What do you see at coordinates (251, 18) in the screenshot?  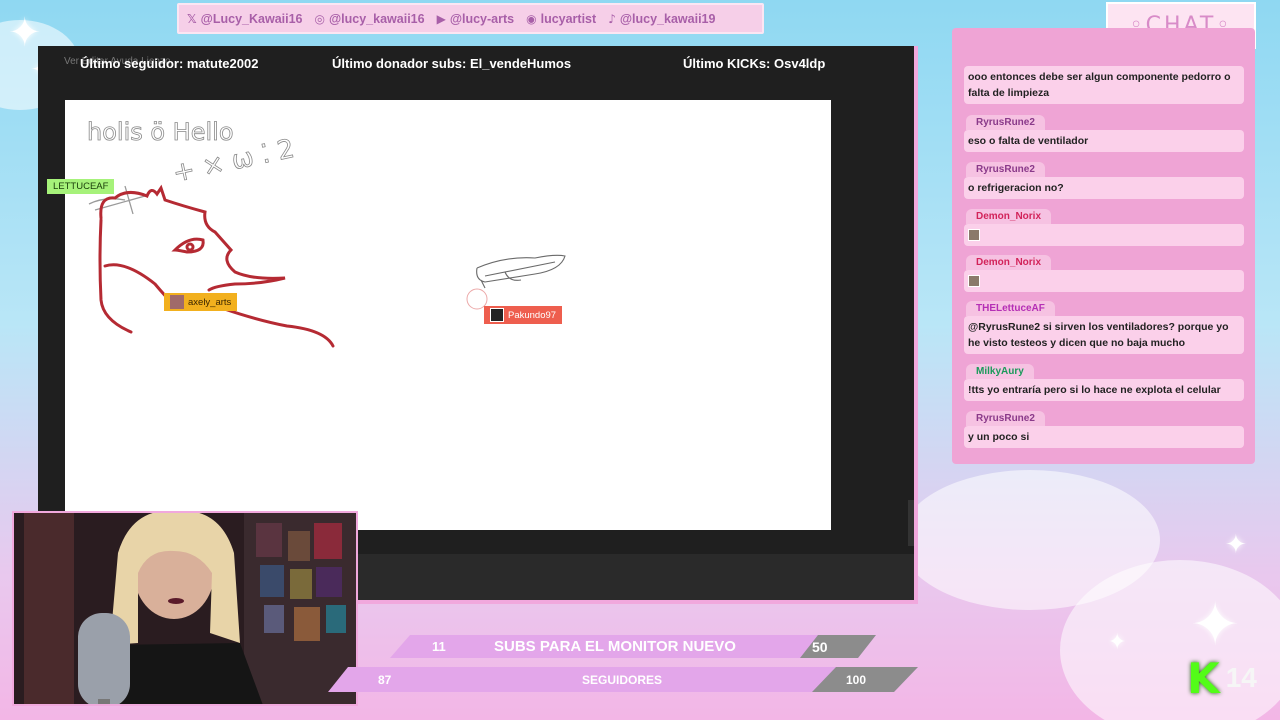 I see `social-handle: @Lucy_Kawaii16` at bounding box center [251, 18].